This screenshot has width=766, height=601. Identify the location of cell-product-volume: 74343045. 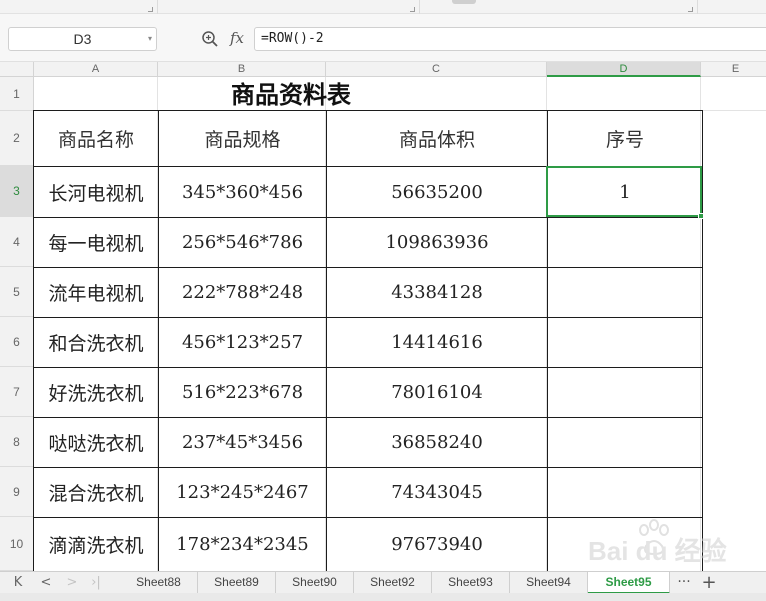
(437, 492).